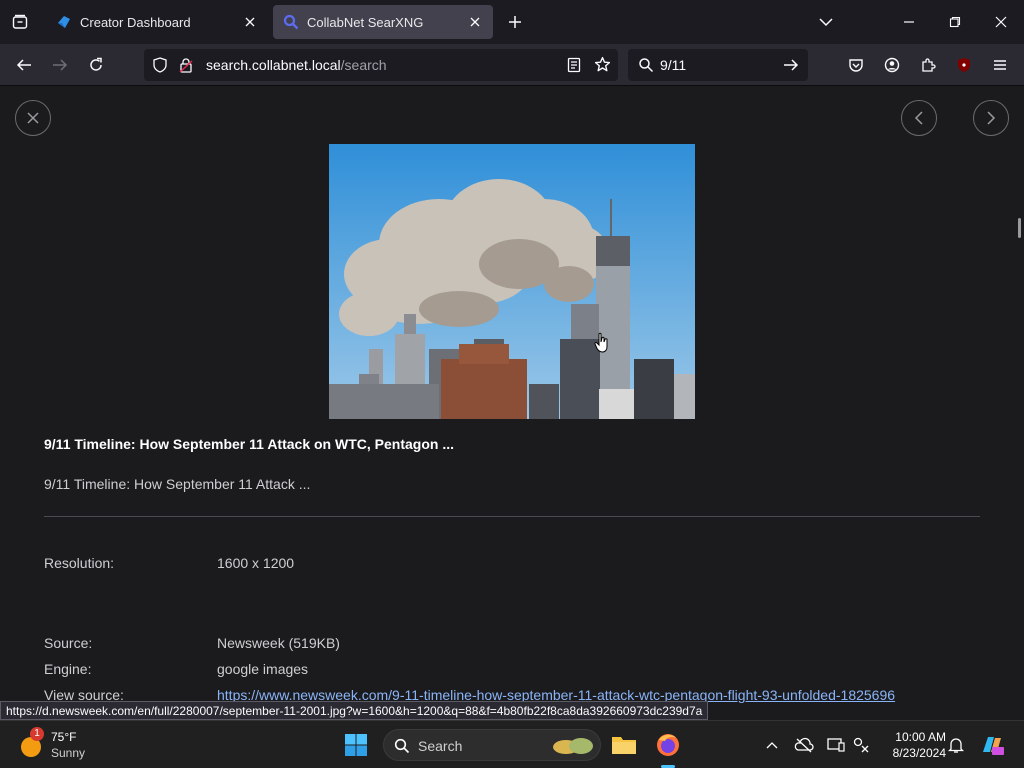  What do you see at coordinates (64, 737) in the screenshot?
I see `weather-temp: 75°F` at bounding box center [64, 737].